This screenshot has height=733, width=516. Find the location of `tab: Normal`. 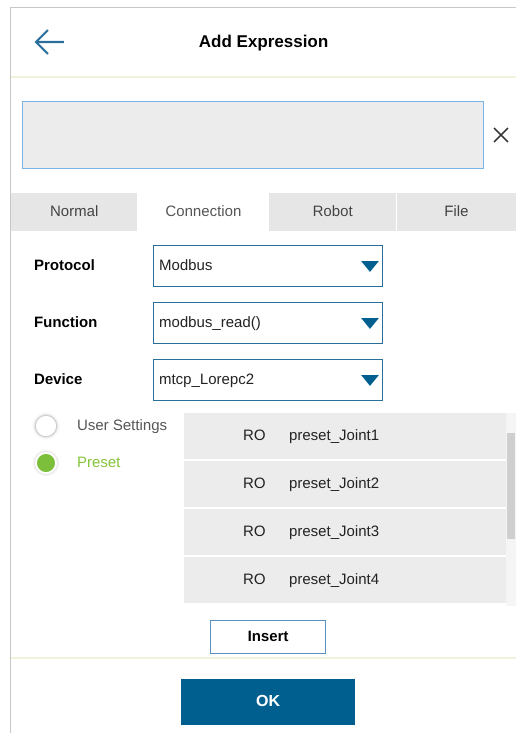

tab: Normal is located at coordinates (74, 212).